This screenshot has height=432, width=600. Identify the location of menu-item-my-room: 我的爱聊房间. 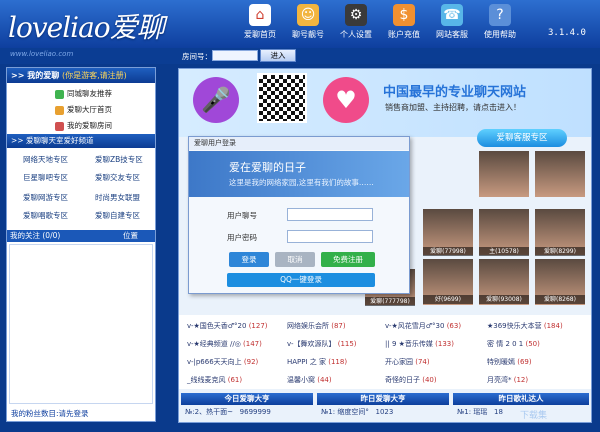
(83, 125).